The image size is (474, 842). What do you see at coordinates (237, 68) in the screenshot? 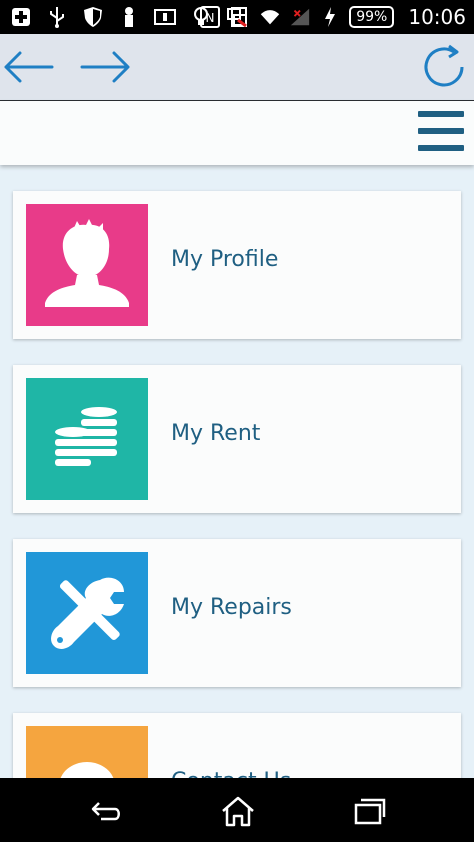
I see `browser-toolbar` at bounding box center [237, 68].